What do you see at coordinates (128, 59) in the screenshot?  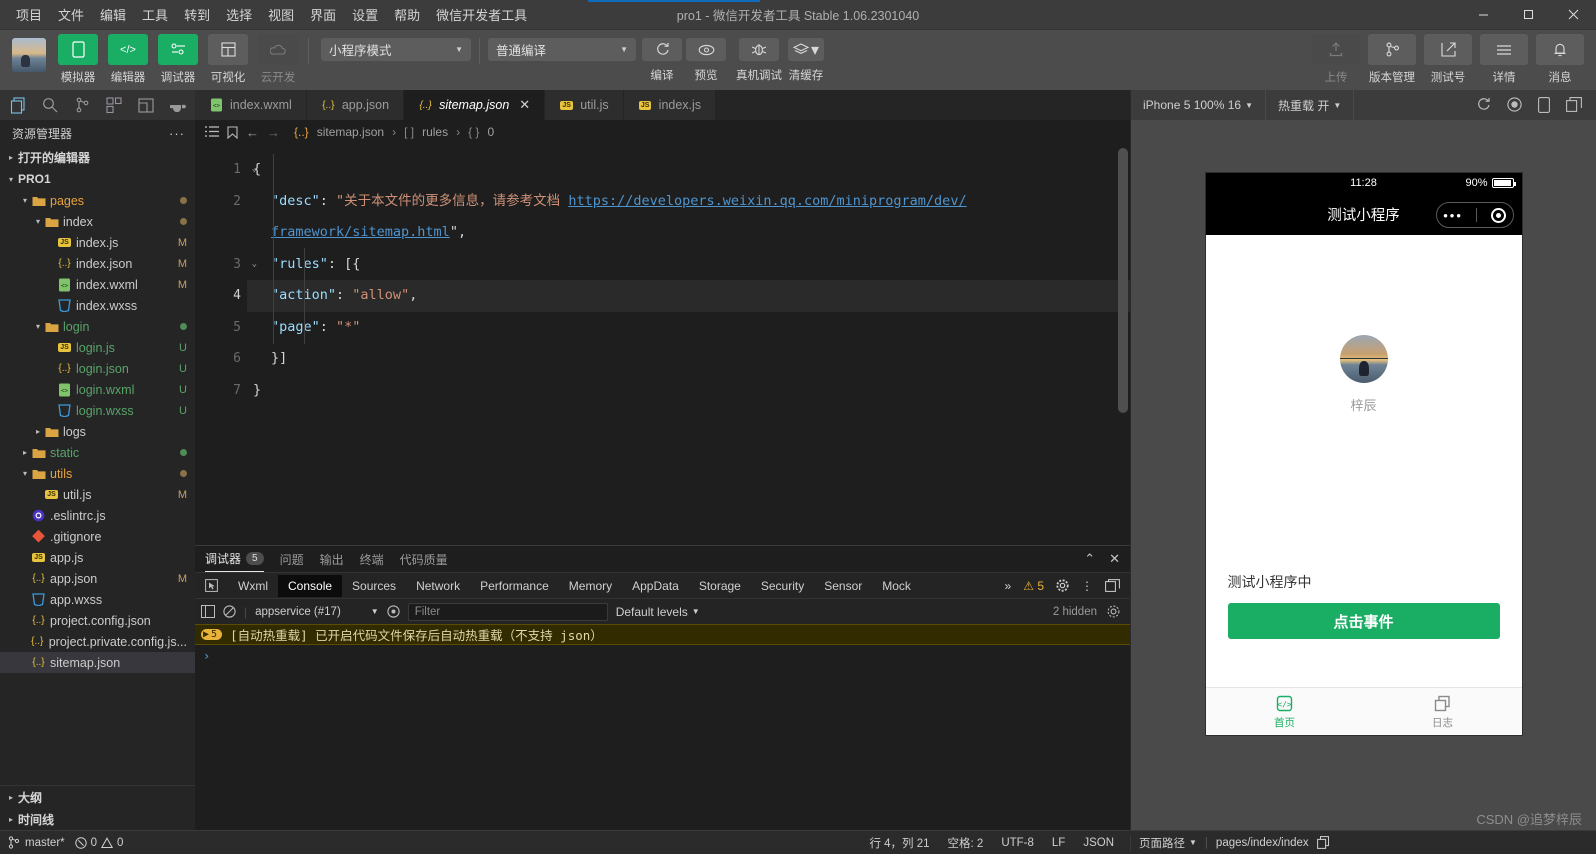 I see `toolbar-editor-button: </> 编辑器` at bounding box center [128, 59].